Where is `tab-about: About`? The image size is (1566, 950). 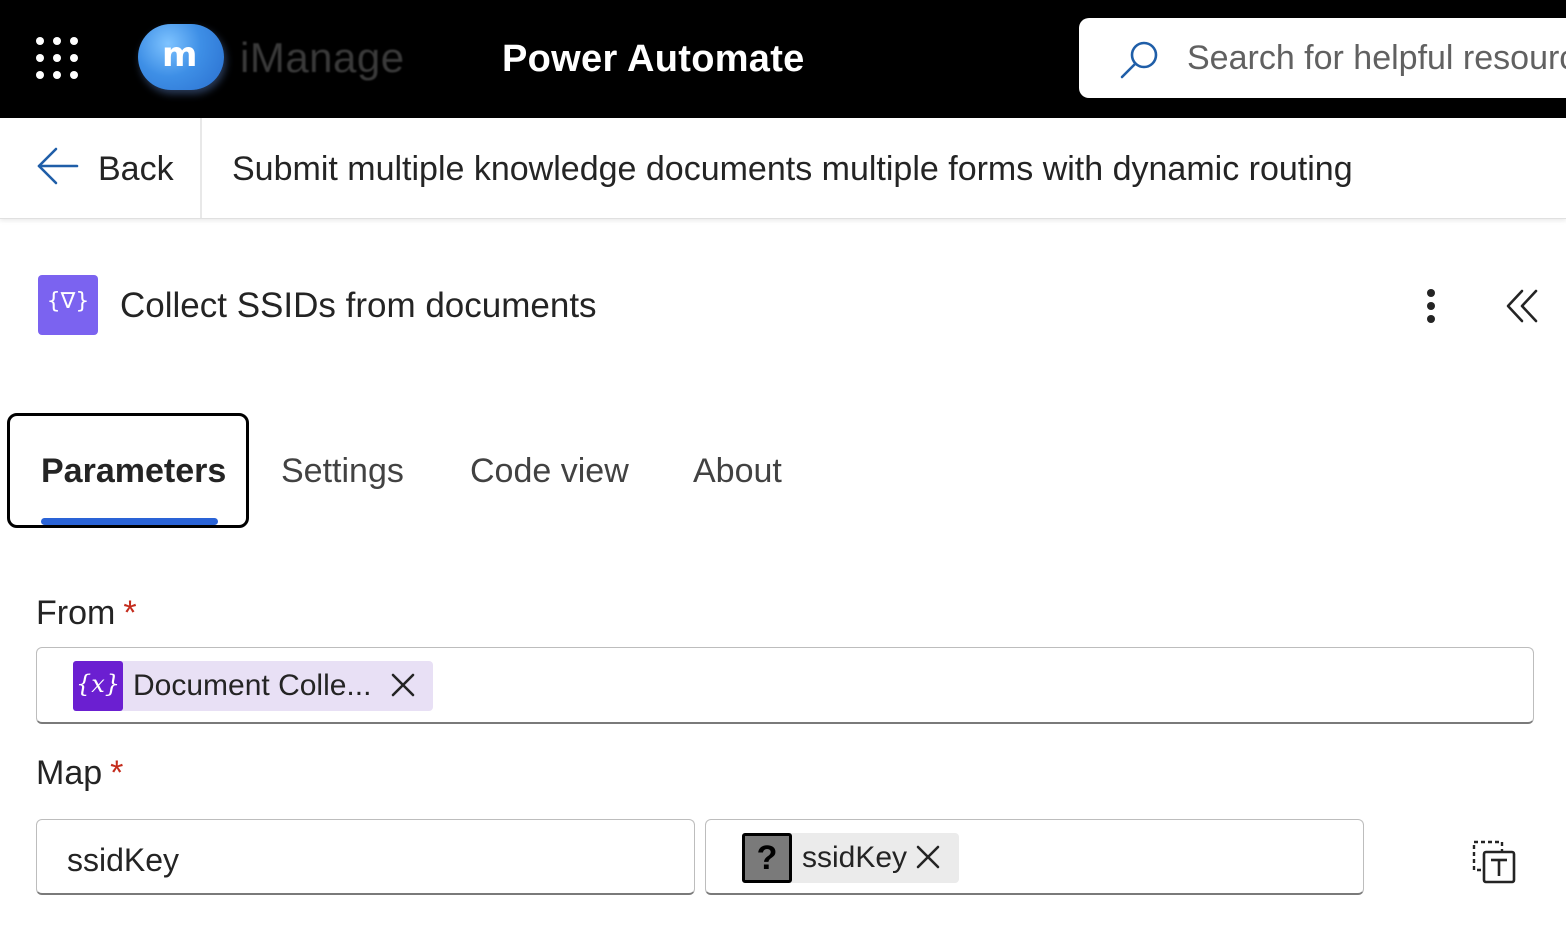
tab-about: About is located at coordinates (737, 471).